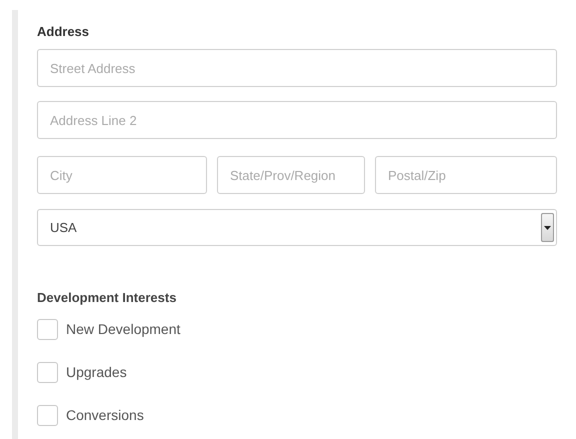 The image size is (576, 439). I want to click on country-select: USA, so click(297, 227).